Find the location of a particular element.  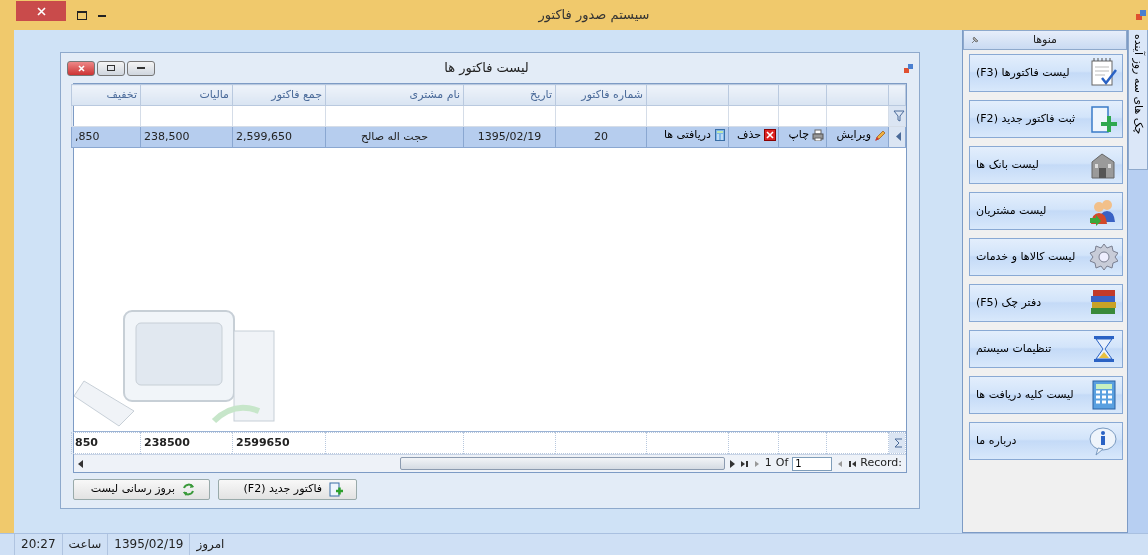

next-icon is located at coordinates (756, 463).